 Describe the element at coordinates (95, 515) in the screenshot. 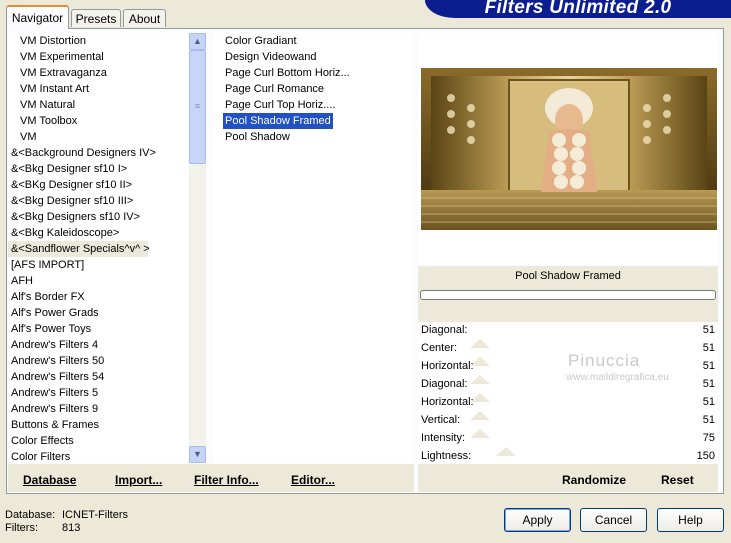

I see `database-status-value: ICNET-Filters` at that location.